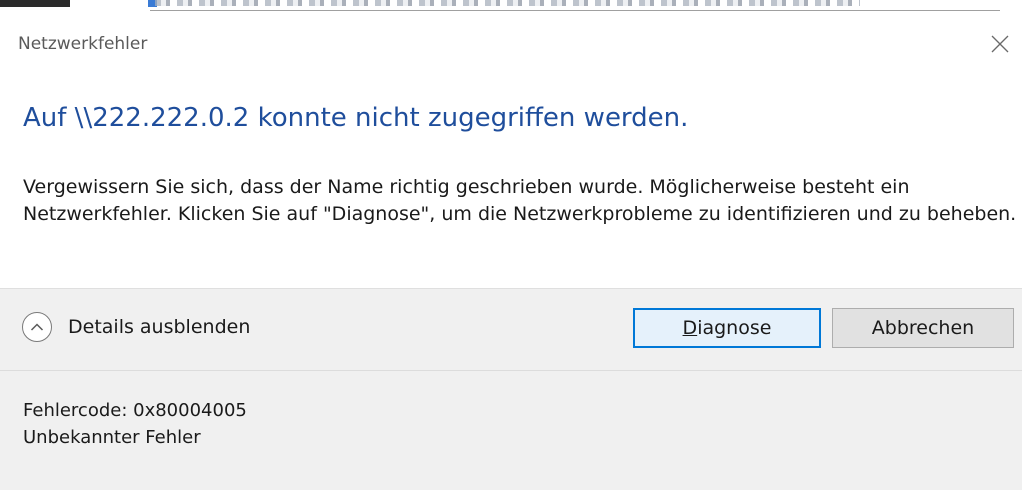  I want to click on background-window-remnant, so click(511, 7).